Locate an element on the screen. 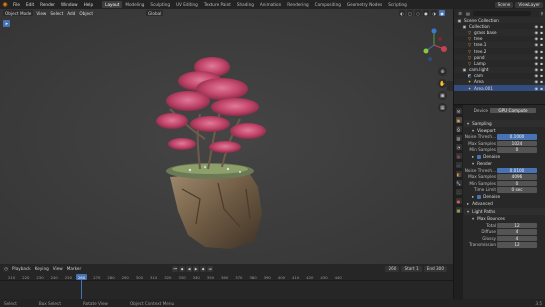 This screenshot has height=307, width=545. outliner-editor-icon: ☰ is located at coordinates (460, 13).